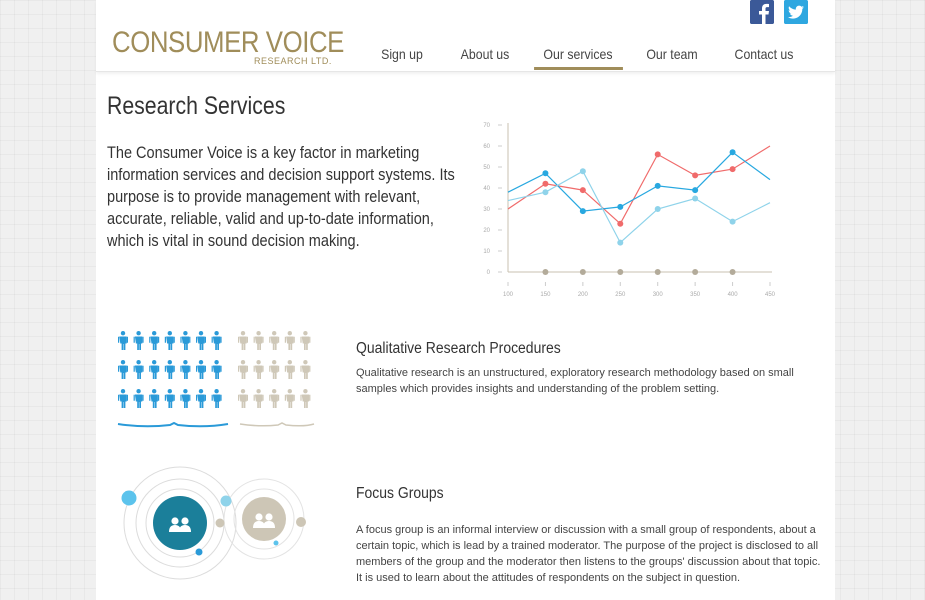  I want to click on x-tick-label: 100, so click(508, 295).